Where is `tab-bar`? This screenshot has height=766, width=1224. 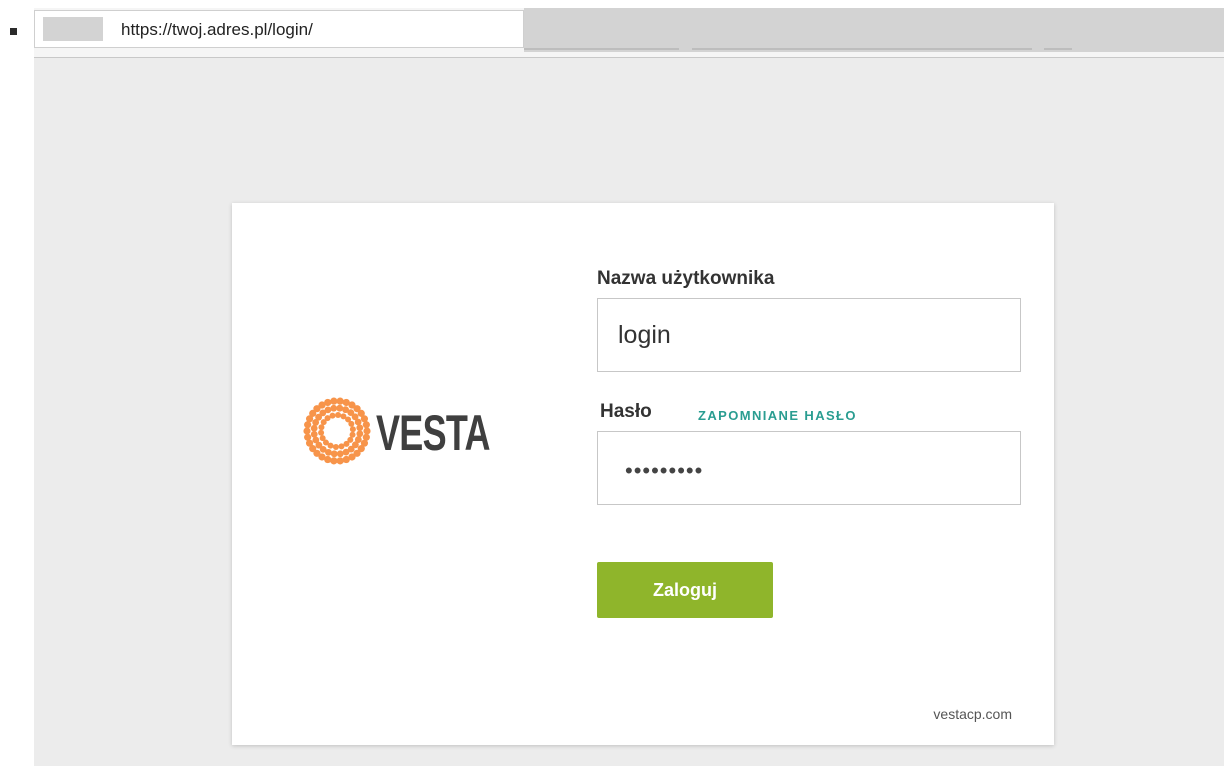 tab-bar is located at coordinates (874, 30).